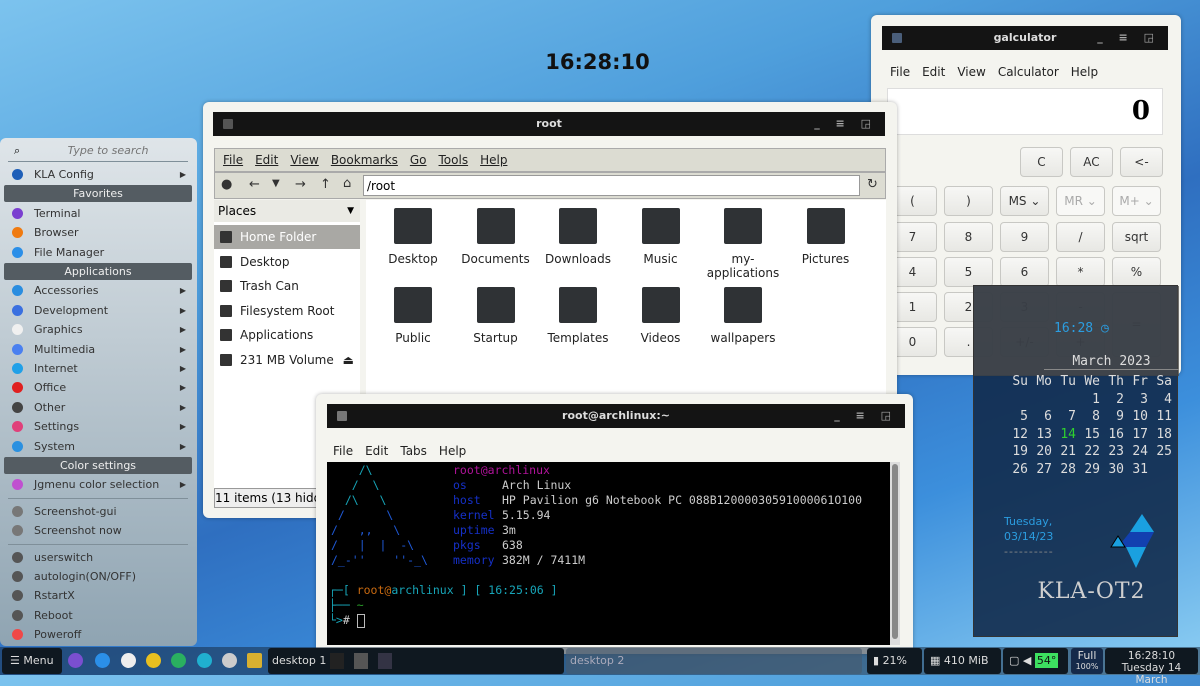 Image resolution: width=1200 pixels, height=686 pixels. Describe the element at coordinates (99, 557) in the screenshot. I see `menu-item-userswitch: userswitch` at that location.